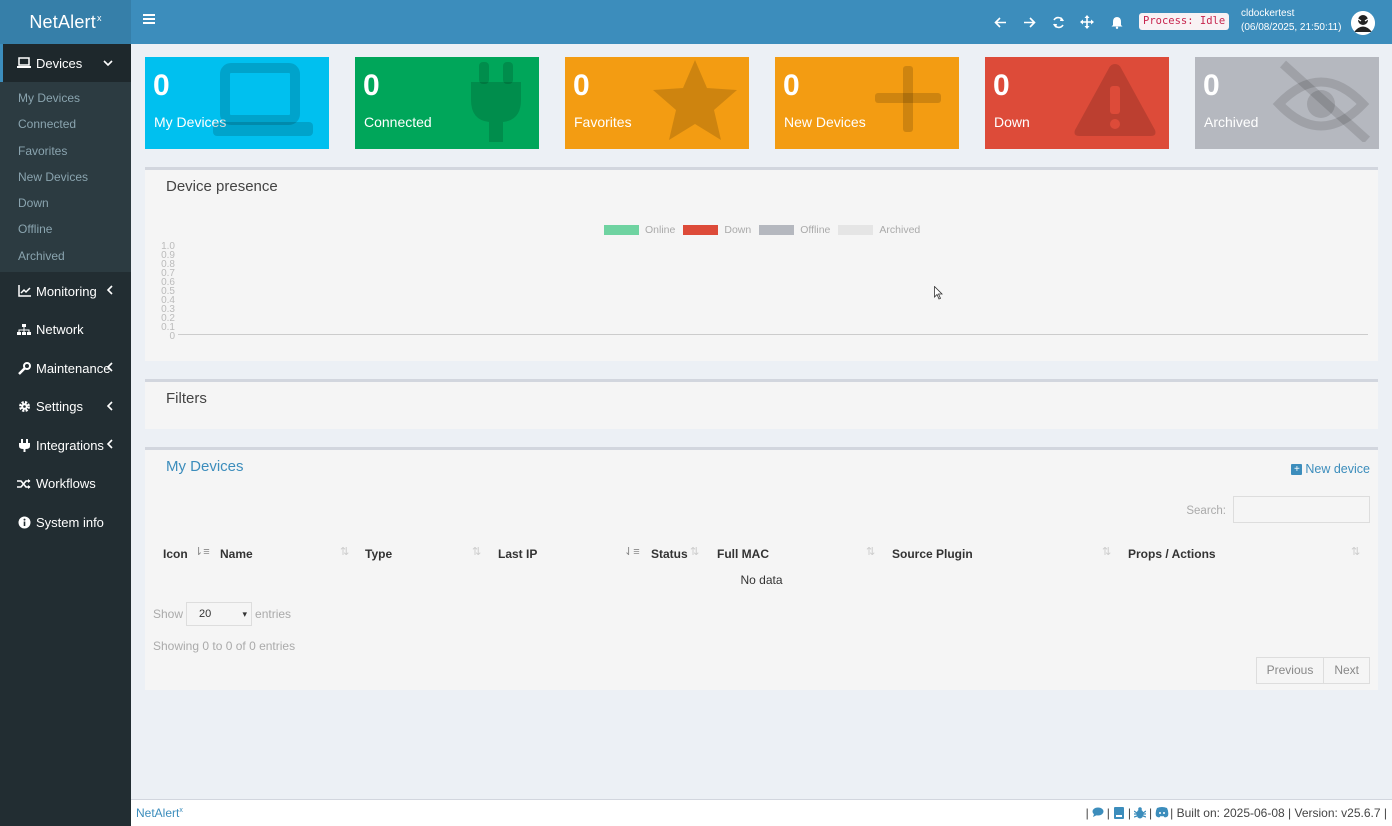  What do you see at coordinates (65, 203) in the screenshot?
I see `sidebar-subitem-down: Down` at bounding box center [65, 203].